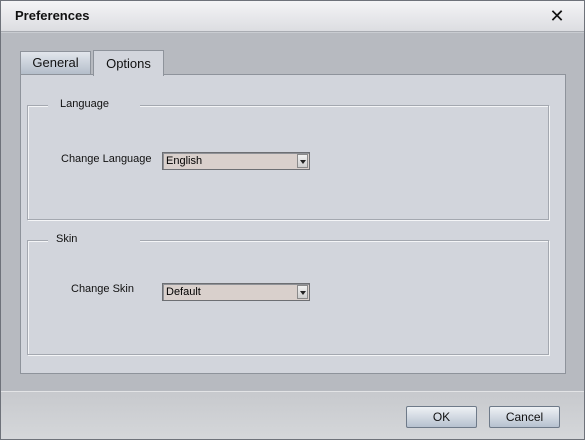 Image resolution: width=585 pixels, height=440 pixels. Describe the element at coordinates (94, 240) in the screenshot. I see `skin-group-legend: Skin` at that location.